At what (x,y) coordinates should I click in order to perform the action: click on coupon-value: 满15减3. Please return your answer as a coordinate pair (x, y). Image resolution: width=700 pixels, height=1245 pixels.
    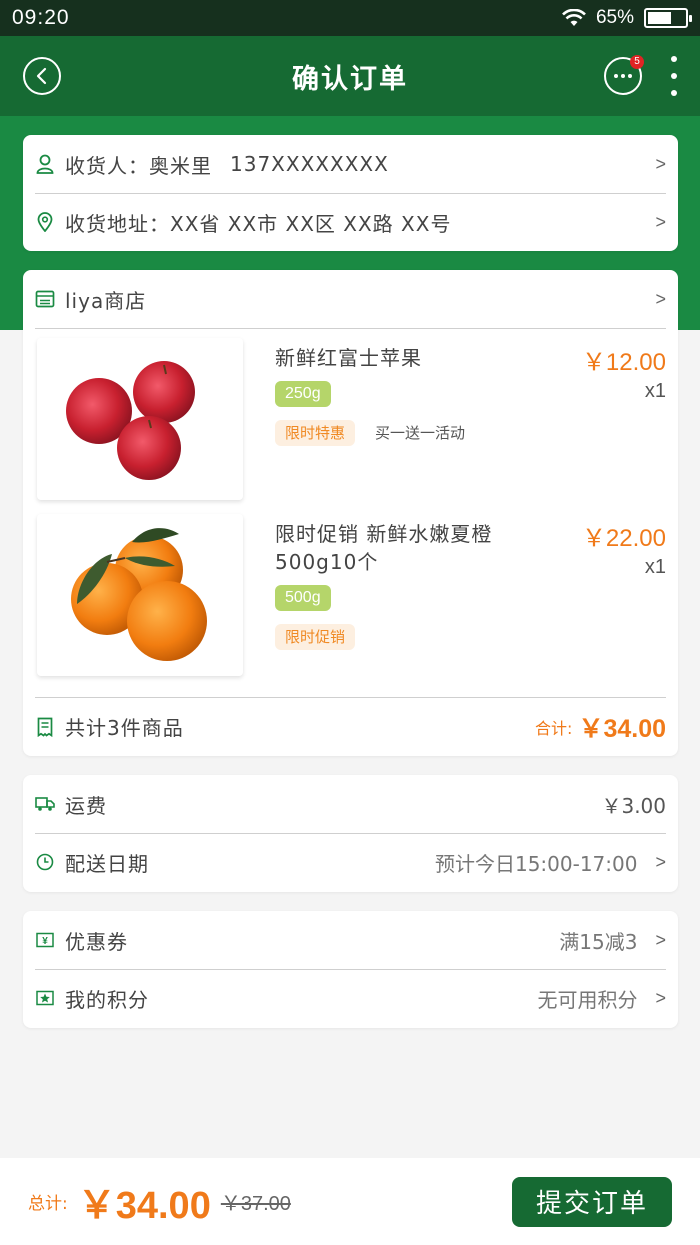
    Looking at the image, I should click on (598, 941).